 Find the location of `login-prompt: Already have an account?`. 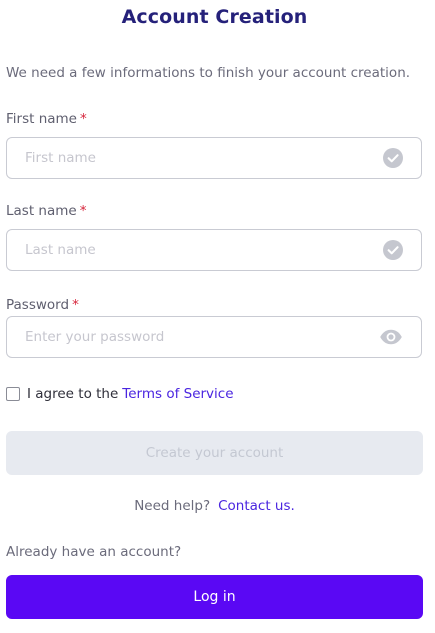

login-prompt: Already have an account? is located at coordinates (94, 552).